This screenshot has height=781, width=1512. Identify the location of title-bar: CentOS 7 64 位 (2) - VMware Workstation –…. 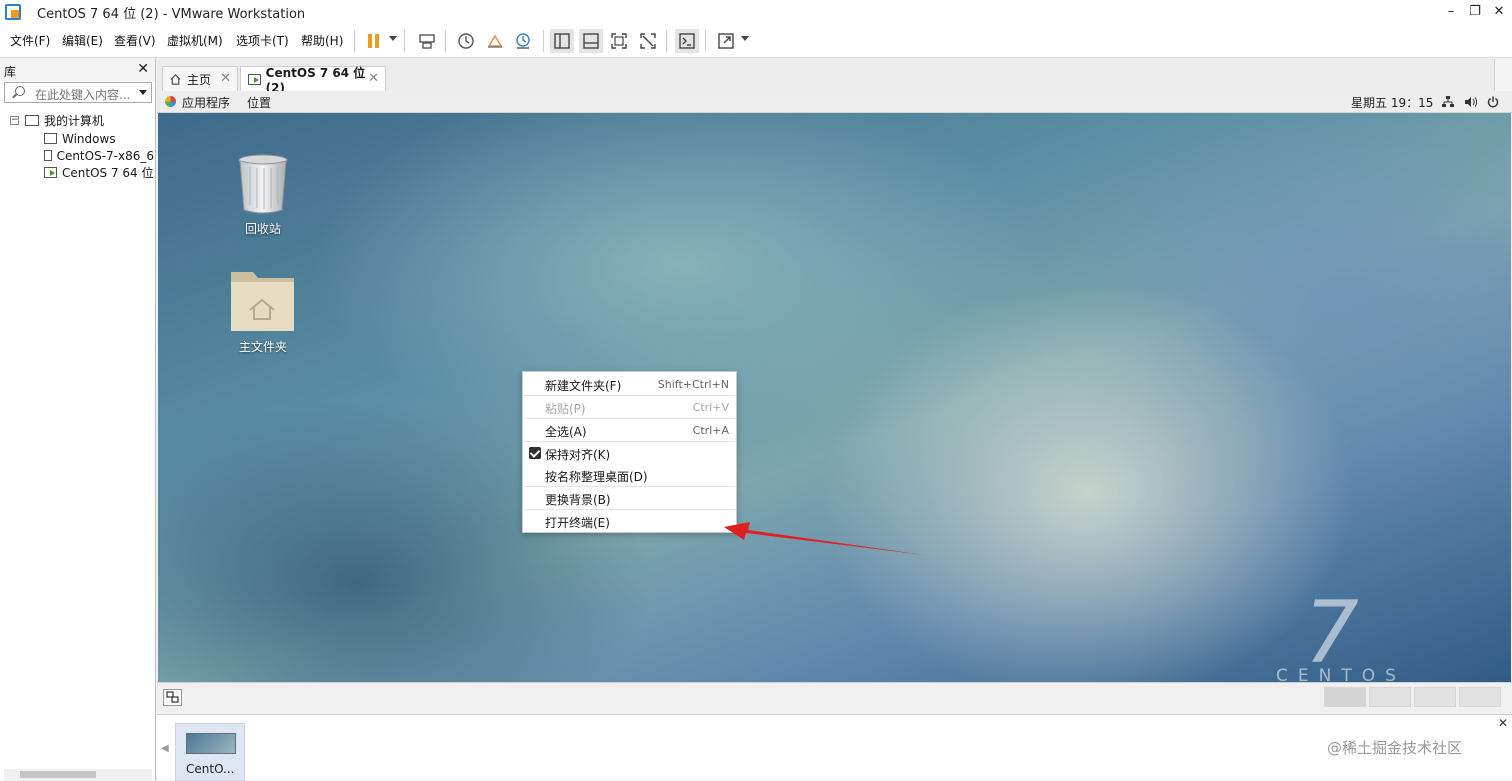
(756, 12).